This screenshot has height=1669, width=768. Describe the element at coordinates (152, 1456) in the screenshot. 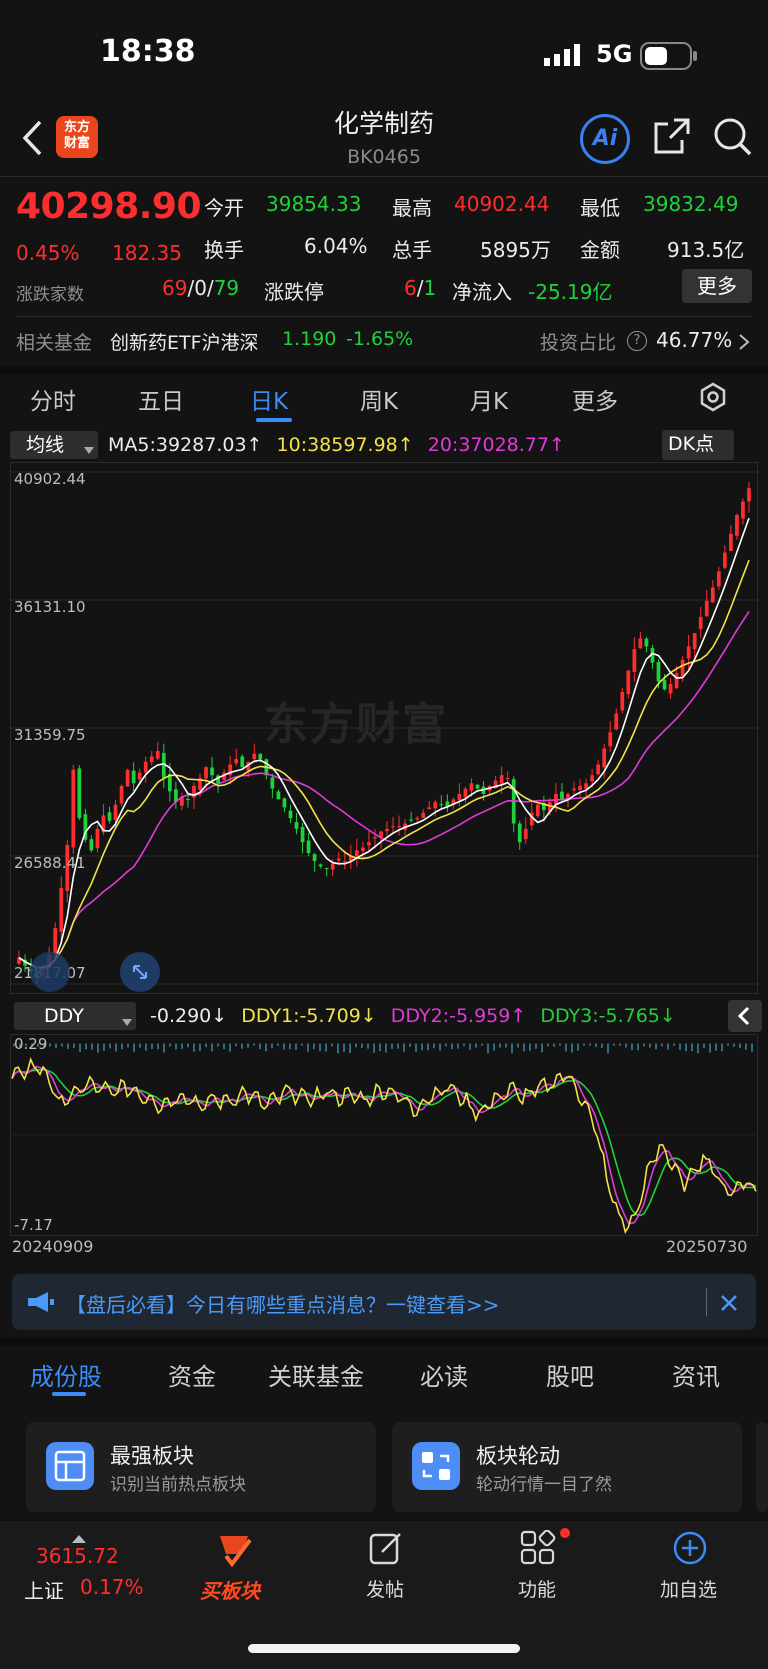

I see `card-title: 最强板块` at that location.